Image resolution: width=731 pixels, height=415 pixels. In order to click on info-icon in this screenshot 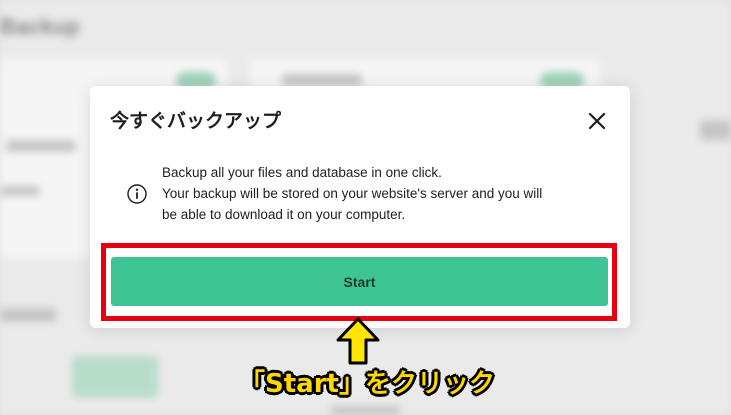, I will do `click(137, 193)`.